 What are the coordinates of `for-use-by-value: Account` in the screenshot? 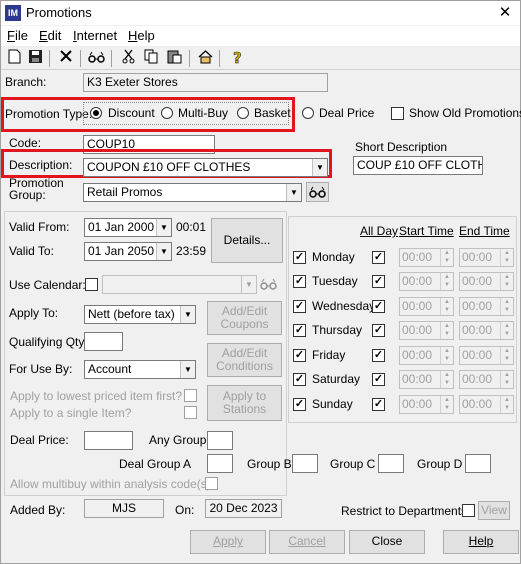 It's located at (110, 369).